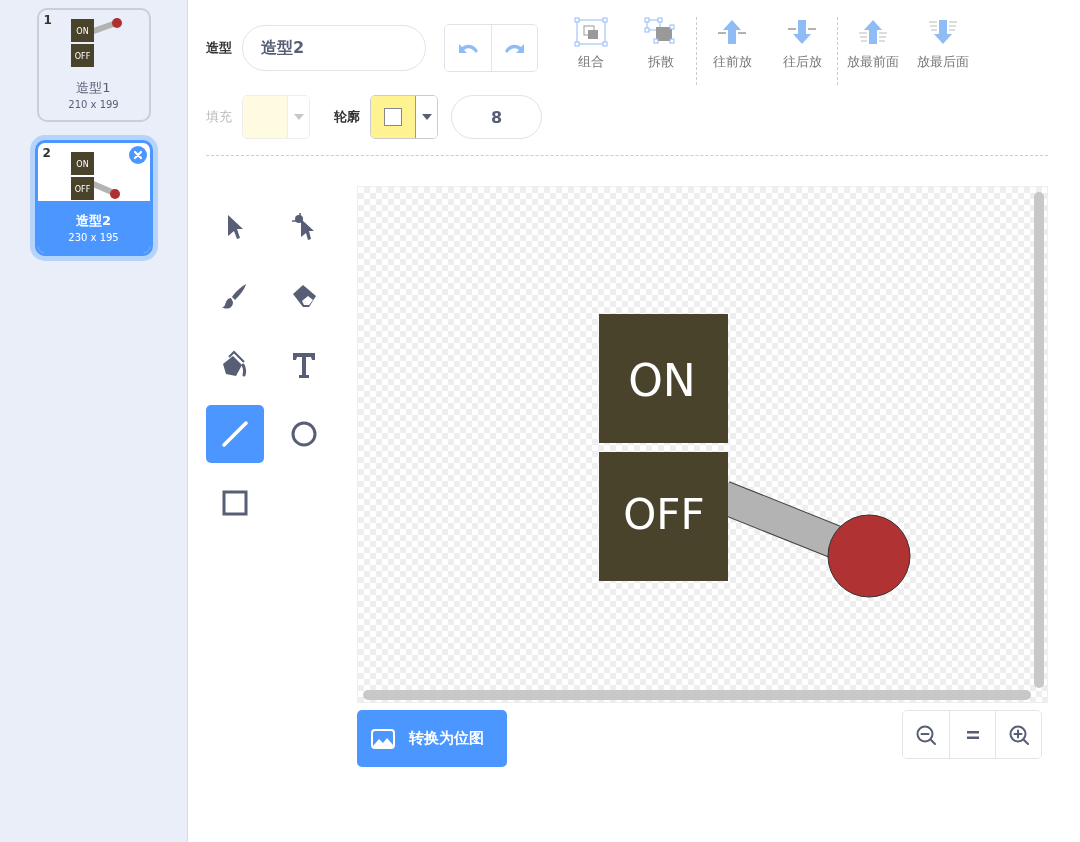 Image resolution: width=1080 pixels, height=842 pixels. Describe the element at coordinates (347, 117) in the screenshot. I see `outline-label: 轮廓` at that location.